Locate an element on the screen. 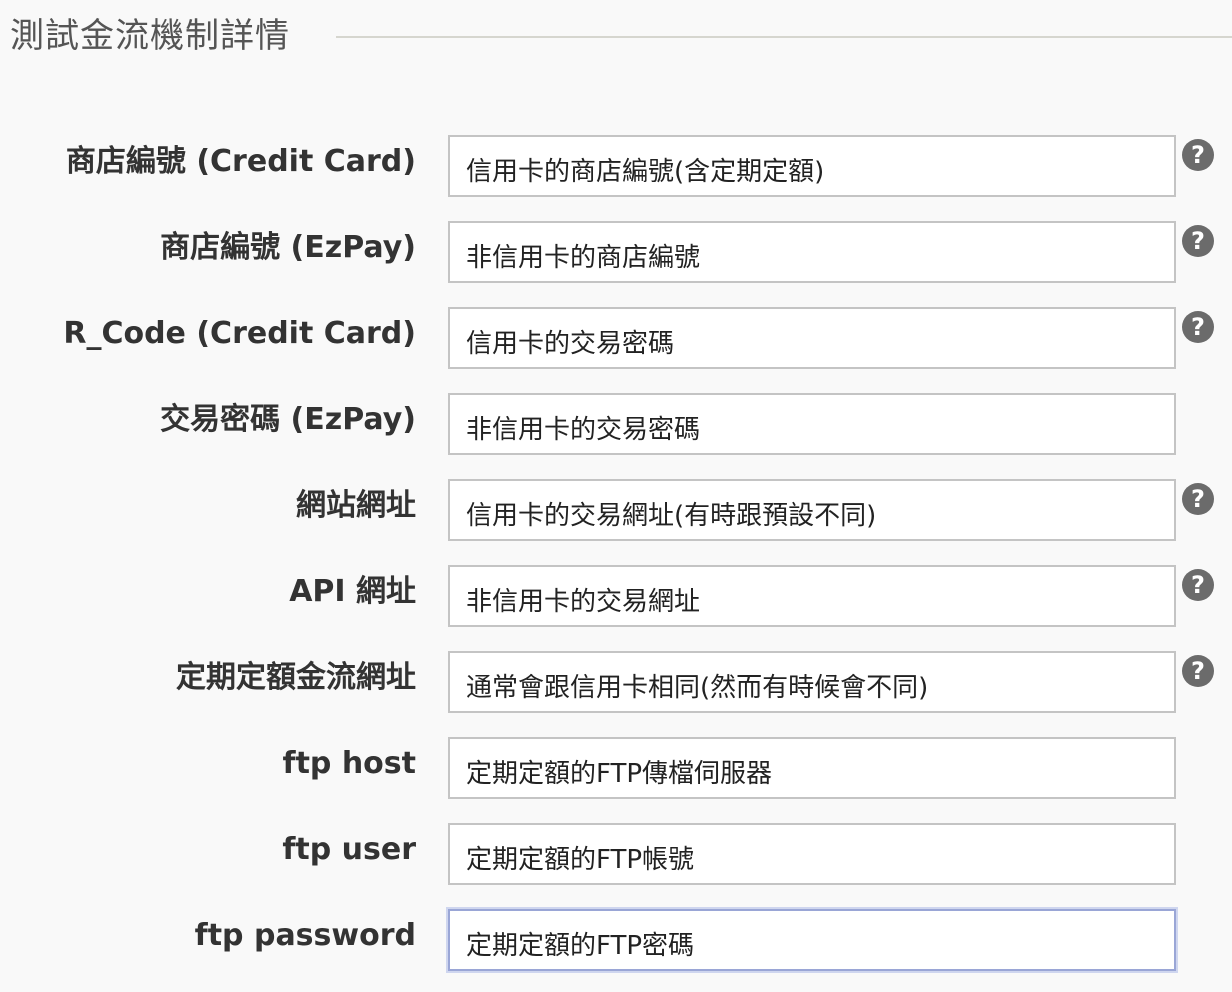 This screenshot has height=992, width=1232. form-row-ftp-host: ftp host is located at coordinates (616, 768).